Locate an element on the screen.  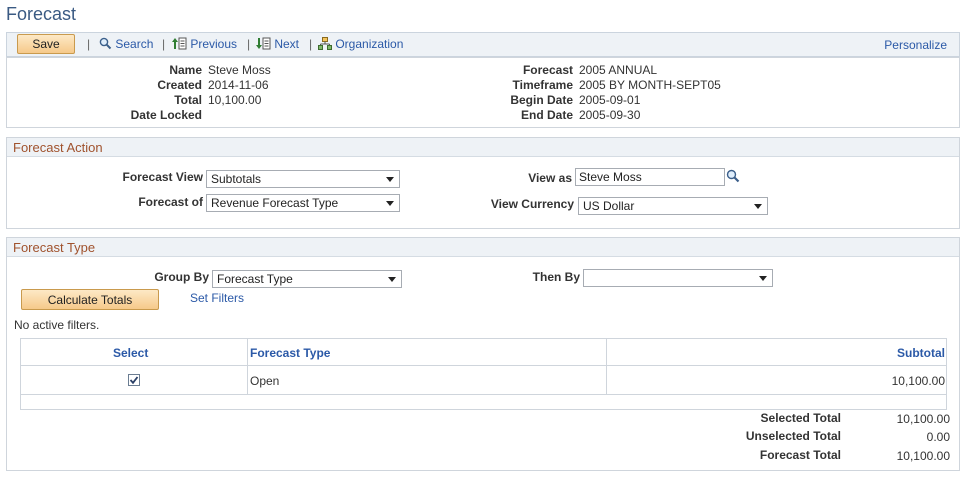
search-icon is located at coordinates (105, 43).